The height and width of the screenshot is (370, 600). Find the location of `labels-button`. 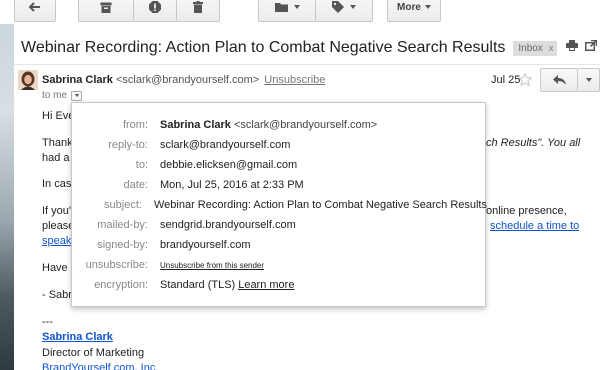

labels-button is located at coordinates (344, 11).